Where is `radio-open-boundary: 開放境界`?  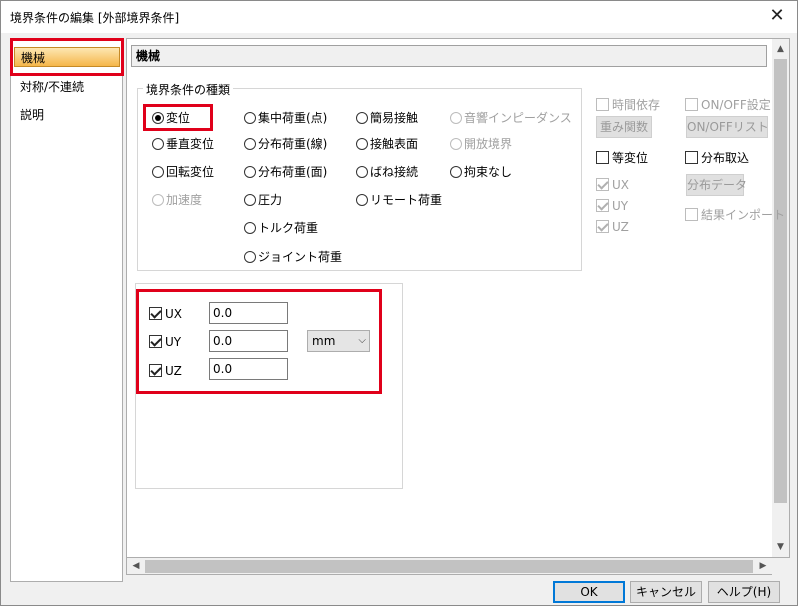 radio-open-boundary: 開放境界 is located at coordinates (481, 144).